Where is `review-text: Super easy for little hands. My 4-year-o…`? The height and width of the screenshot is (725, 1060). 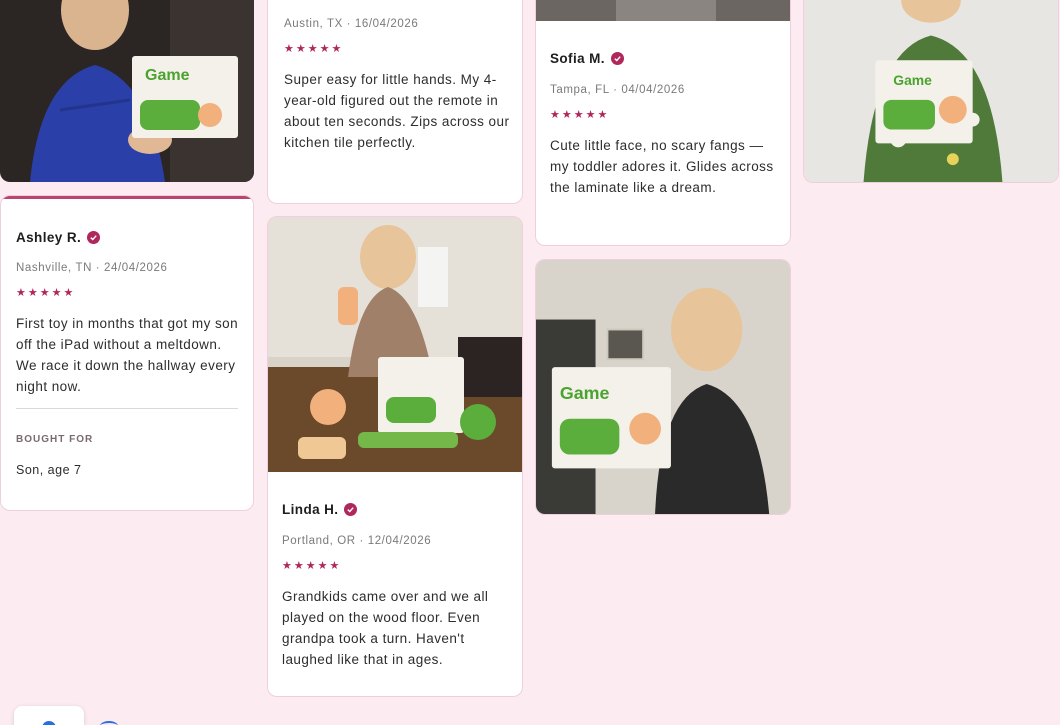 review-text: Super easy for little hands. My 4-year-o… is located at coordinates (397, 111).